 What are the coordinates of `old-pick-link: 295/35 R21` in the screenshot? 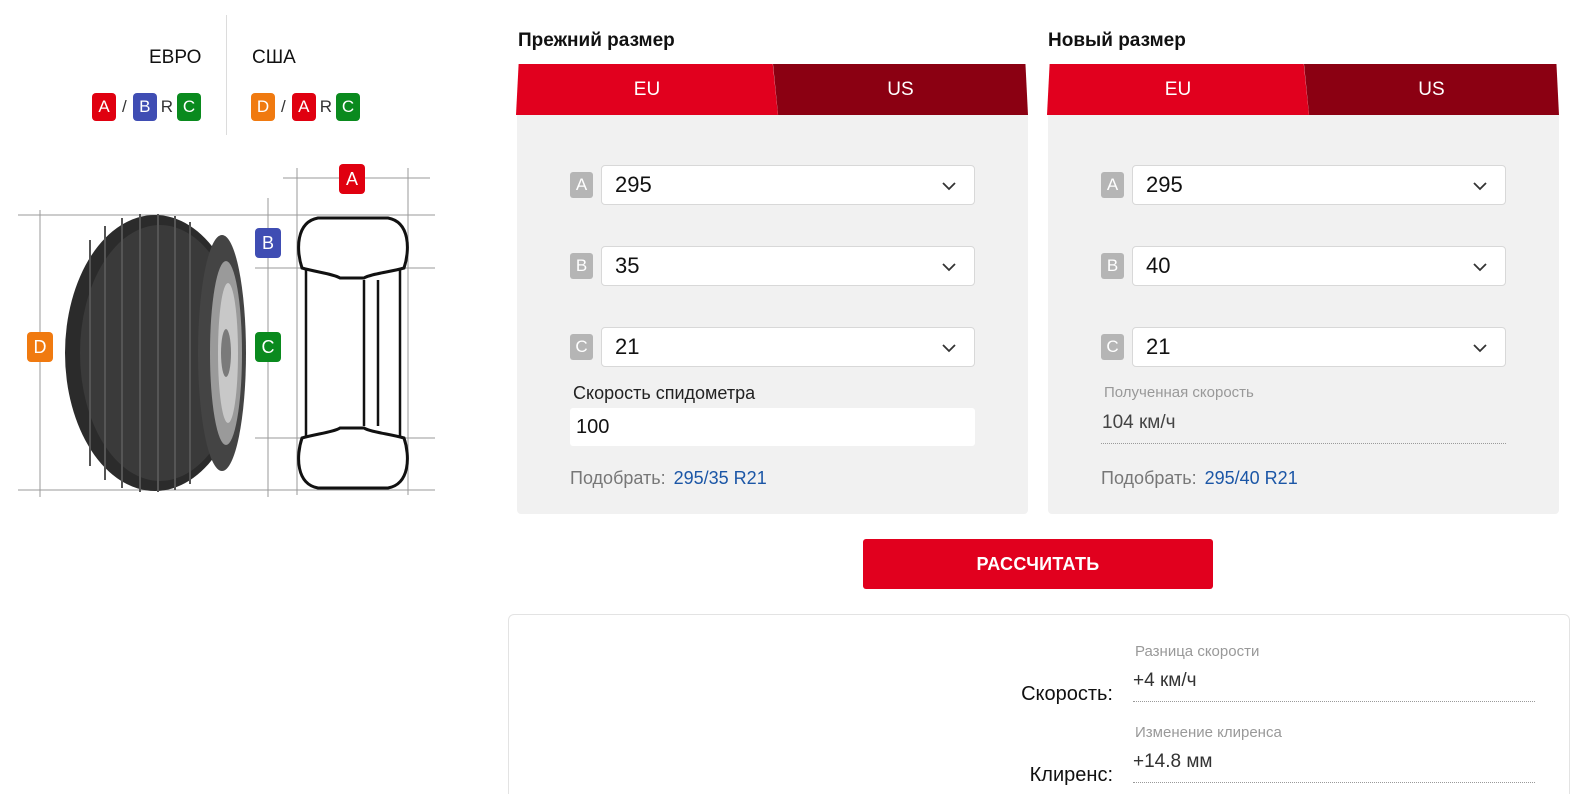 It's located at (720, 478).